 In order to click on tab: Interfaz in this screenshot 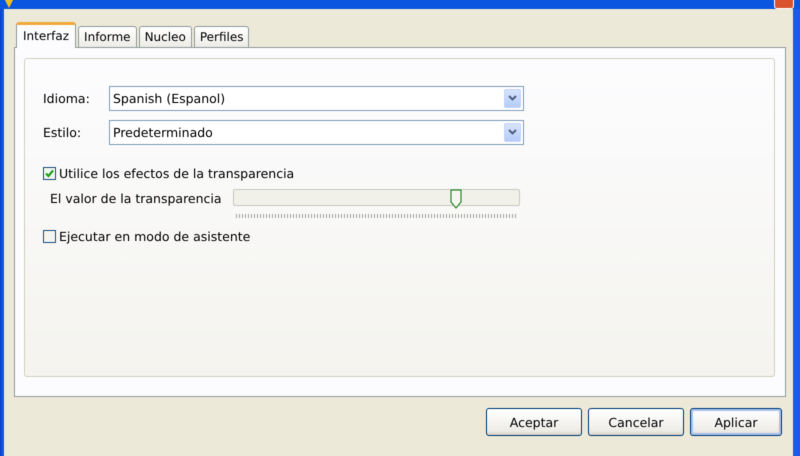, I will do `click(46, 35)`.